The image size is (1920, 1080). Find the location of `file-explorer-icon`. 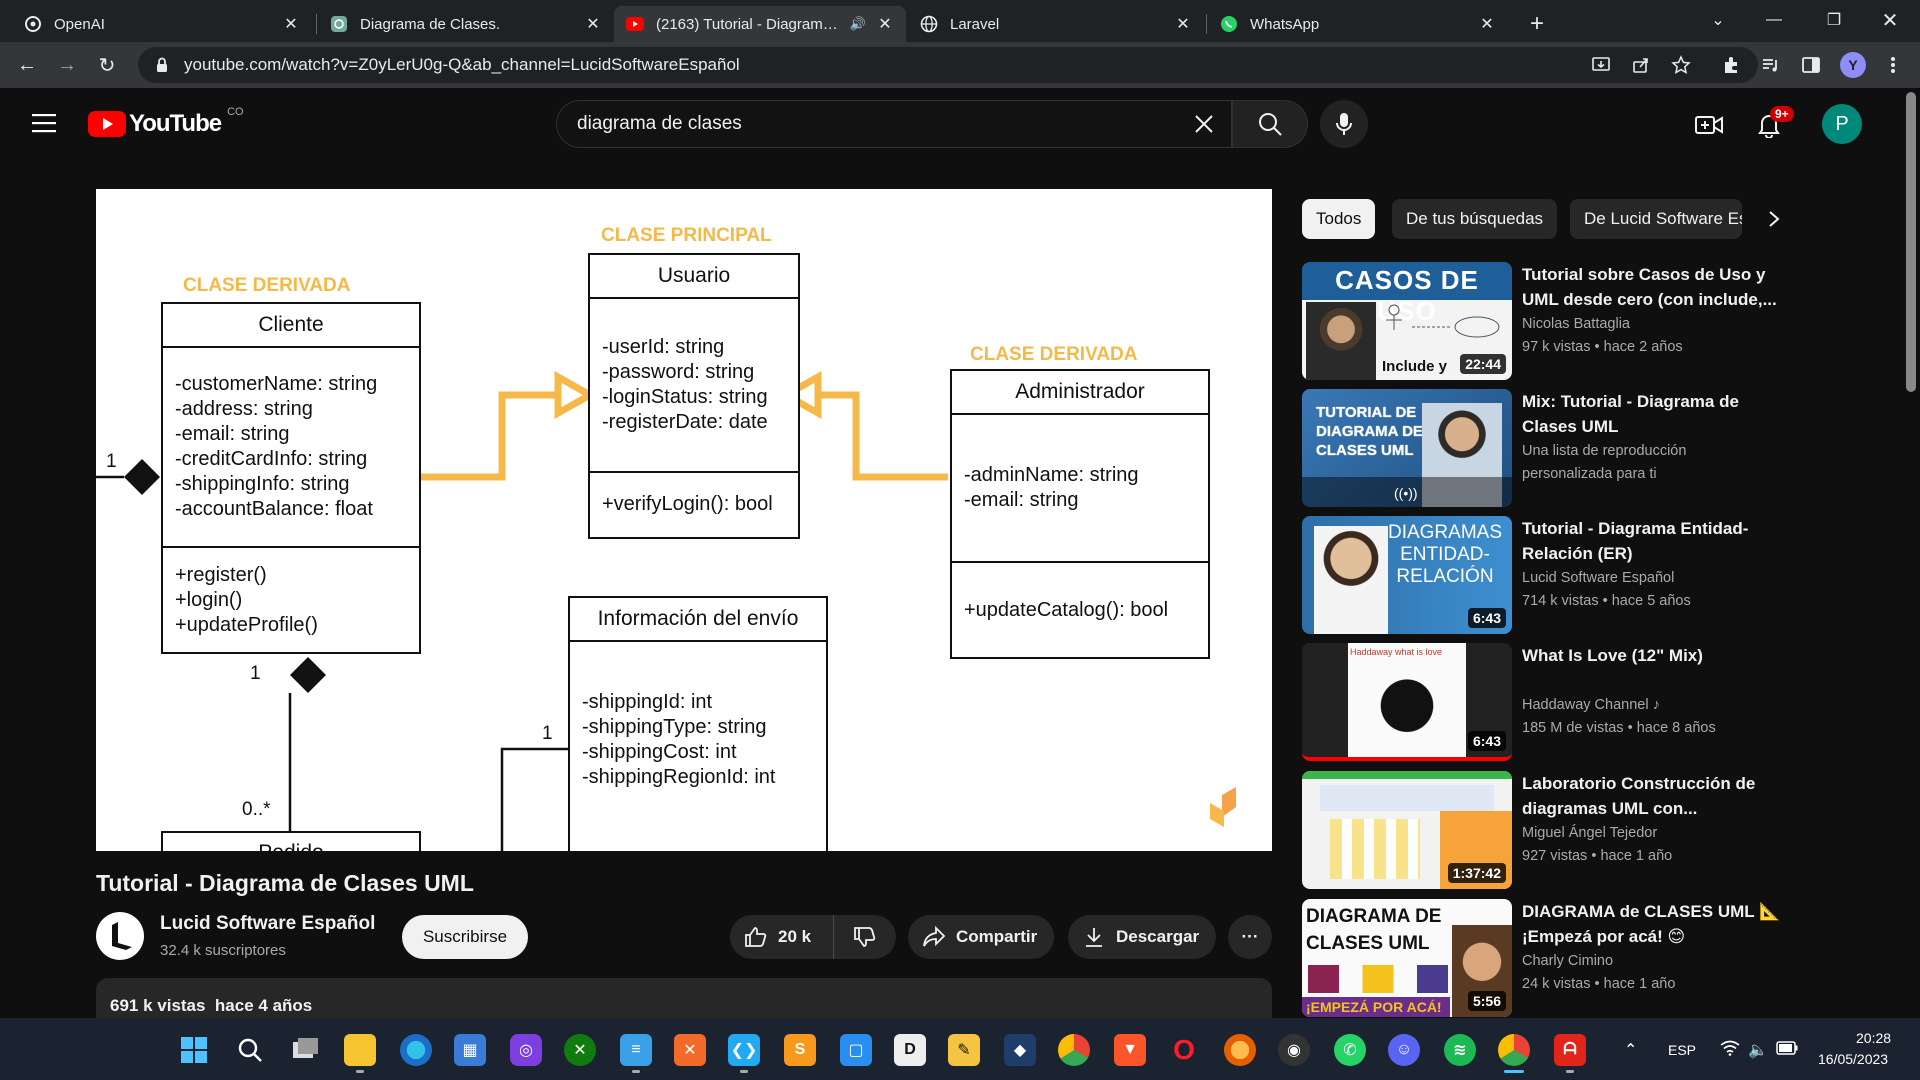

file-explorer-icon is located at coordinates (360, 1050).